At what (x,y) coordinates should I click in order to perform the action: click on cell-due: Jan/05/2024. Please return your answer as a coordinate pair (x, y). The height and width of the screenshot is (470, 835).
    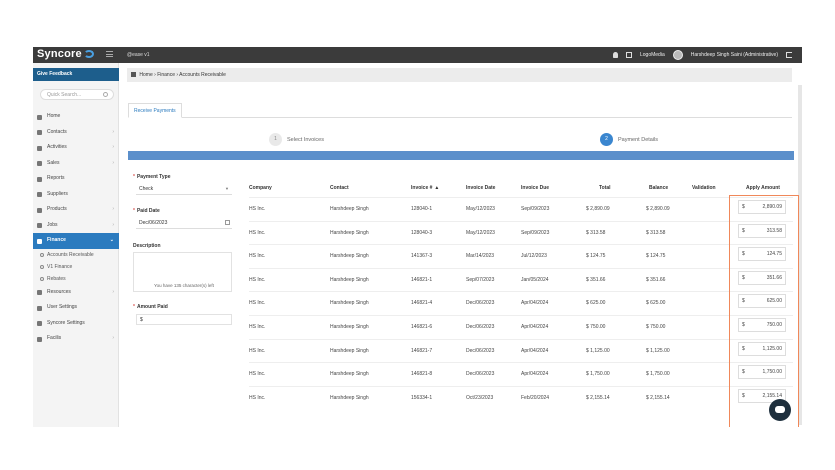
    Looking at the image, I should click on (535, 279).